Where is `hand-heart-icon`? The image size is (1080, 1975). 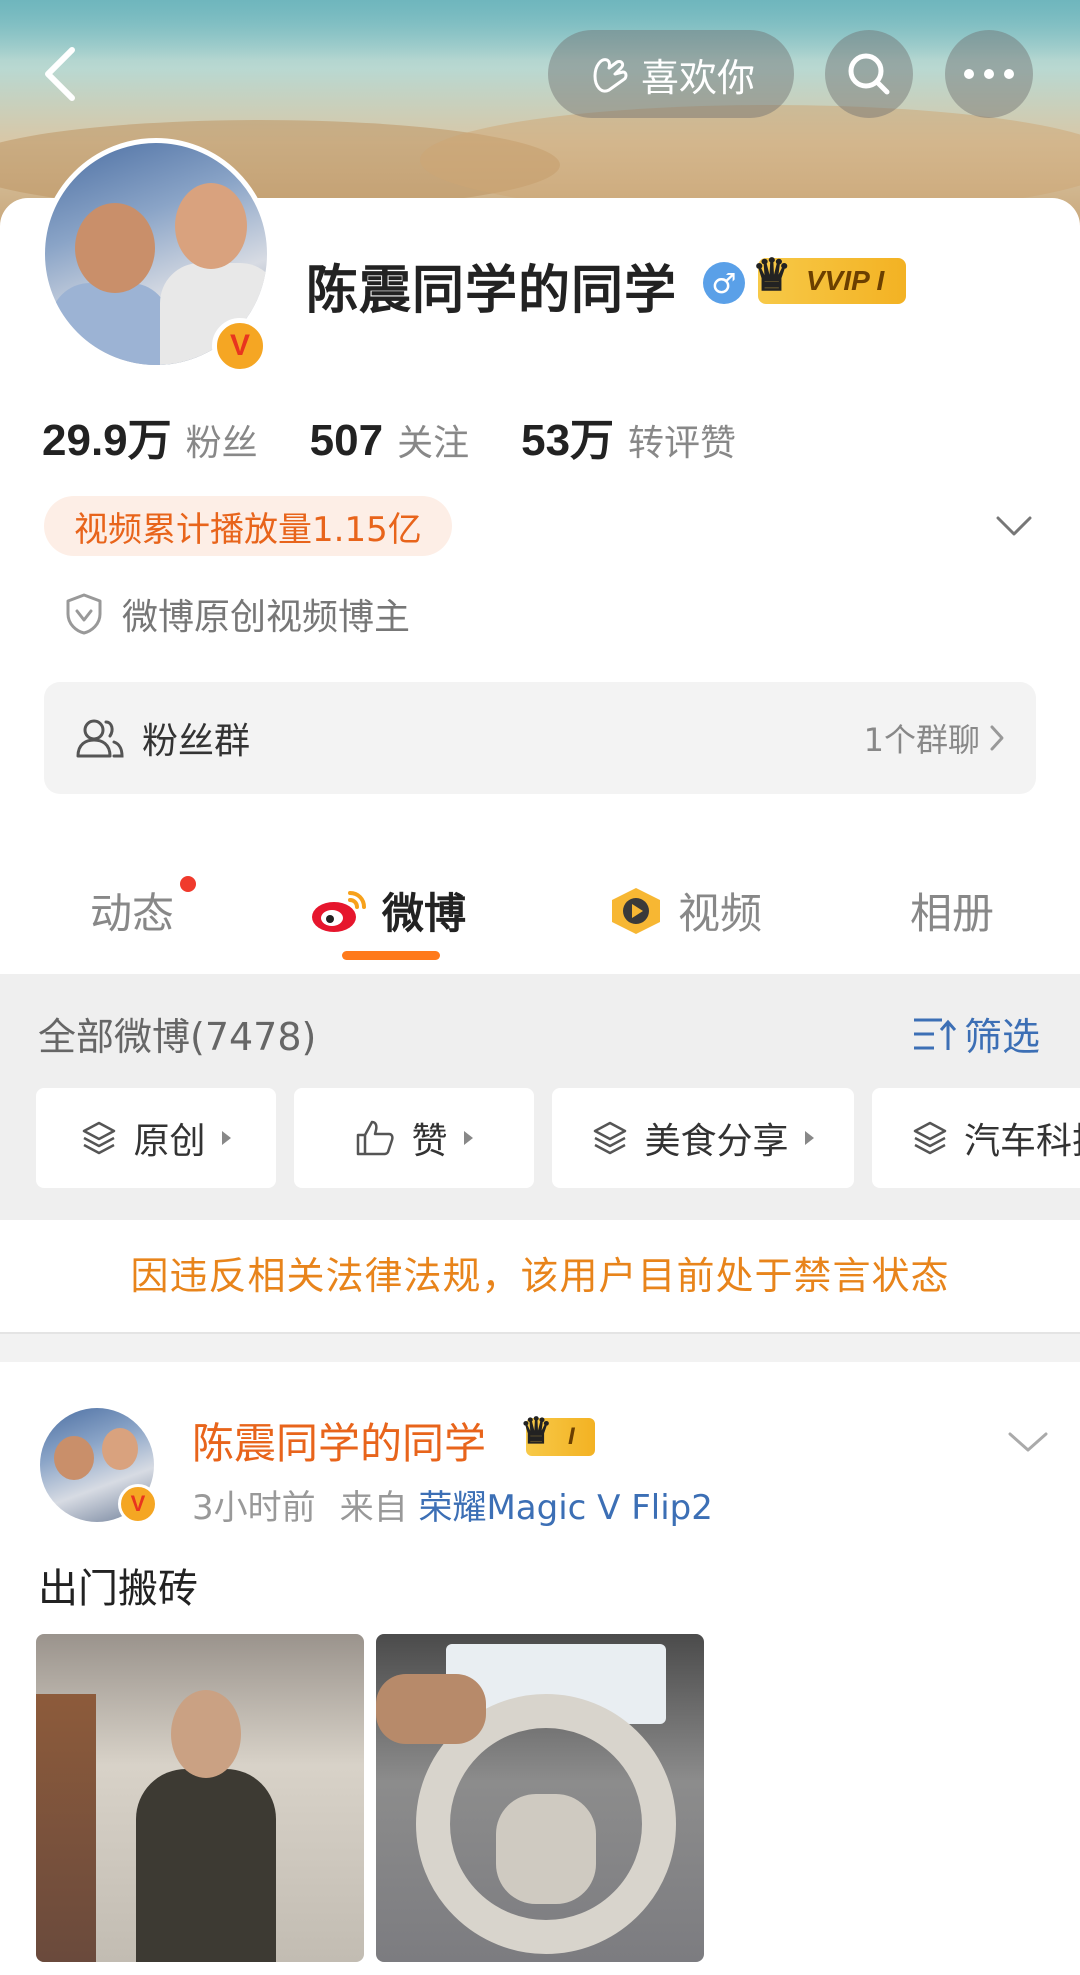 hand-heart-icon is located at coordinates (610, 75).